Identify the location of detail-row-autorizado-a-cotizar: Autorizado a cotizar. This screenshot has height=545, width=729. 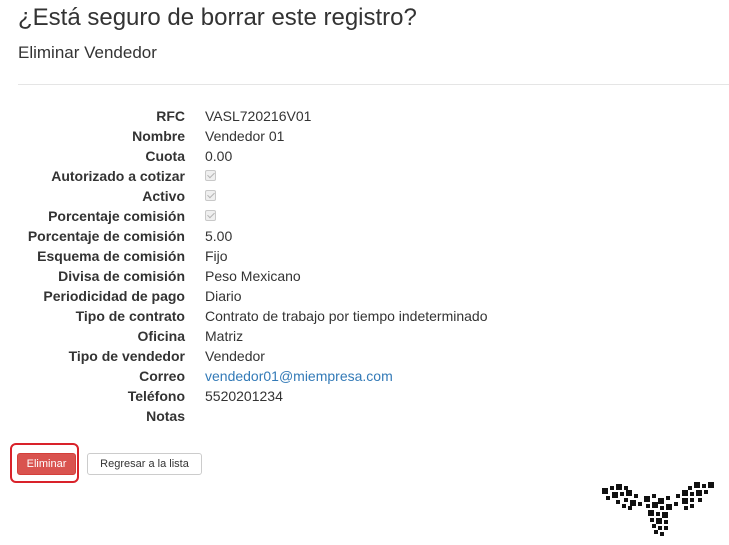
(364, 176).